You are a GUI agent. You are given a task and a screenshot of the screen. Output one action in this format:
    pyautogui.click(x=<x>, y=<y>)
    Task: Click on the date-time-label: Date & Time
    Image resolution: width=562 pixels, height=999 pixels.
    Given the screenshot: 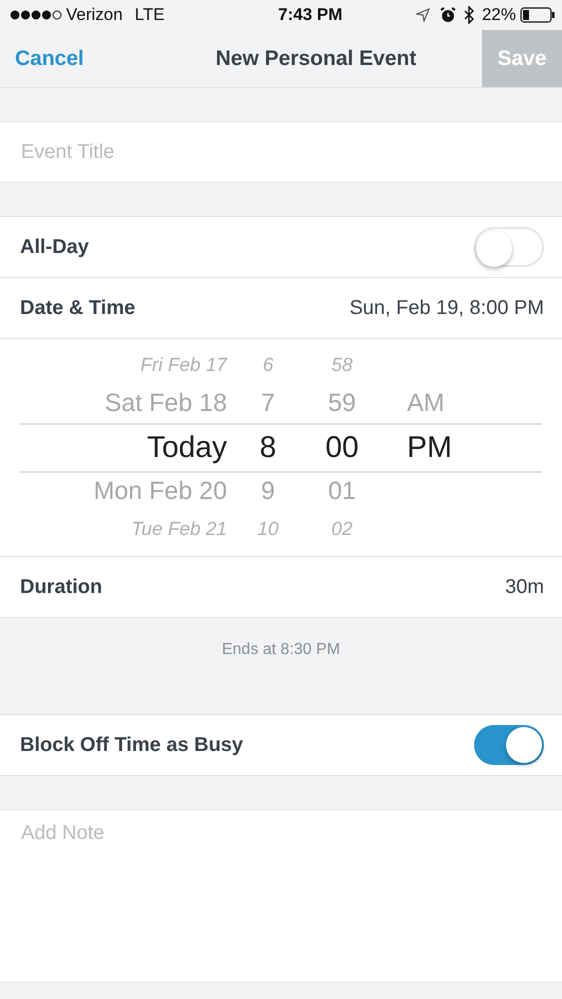 What is the action you would take?
    pyautogui.click(x=78, y=308)
    